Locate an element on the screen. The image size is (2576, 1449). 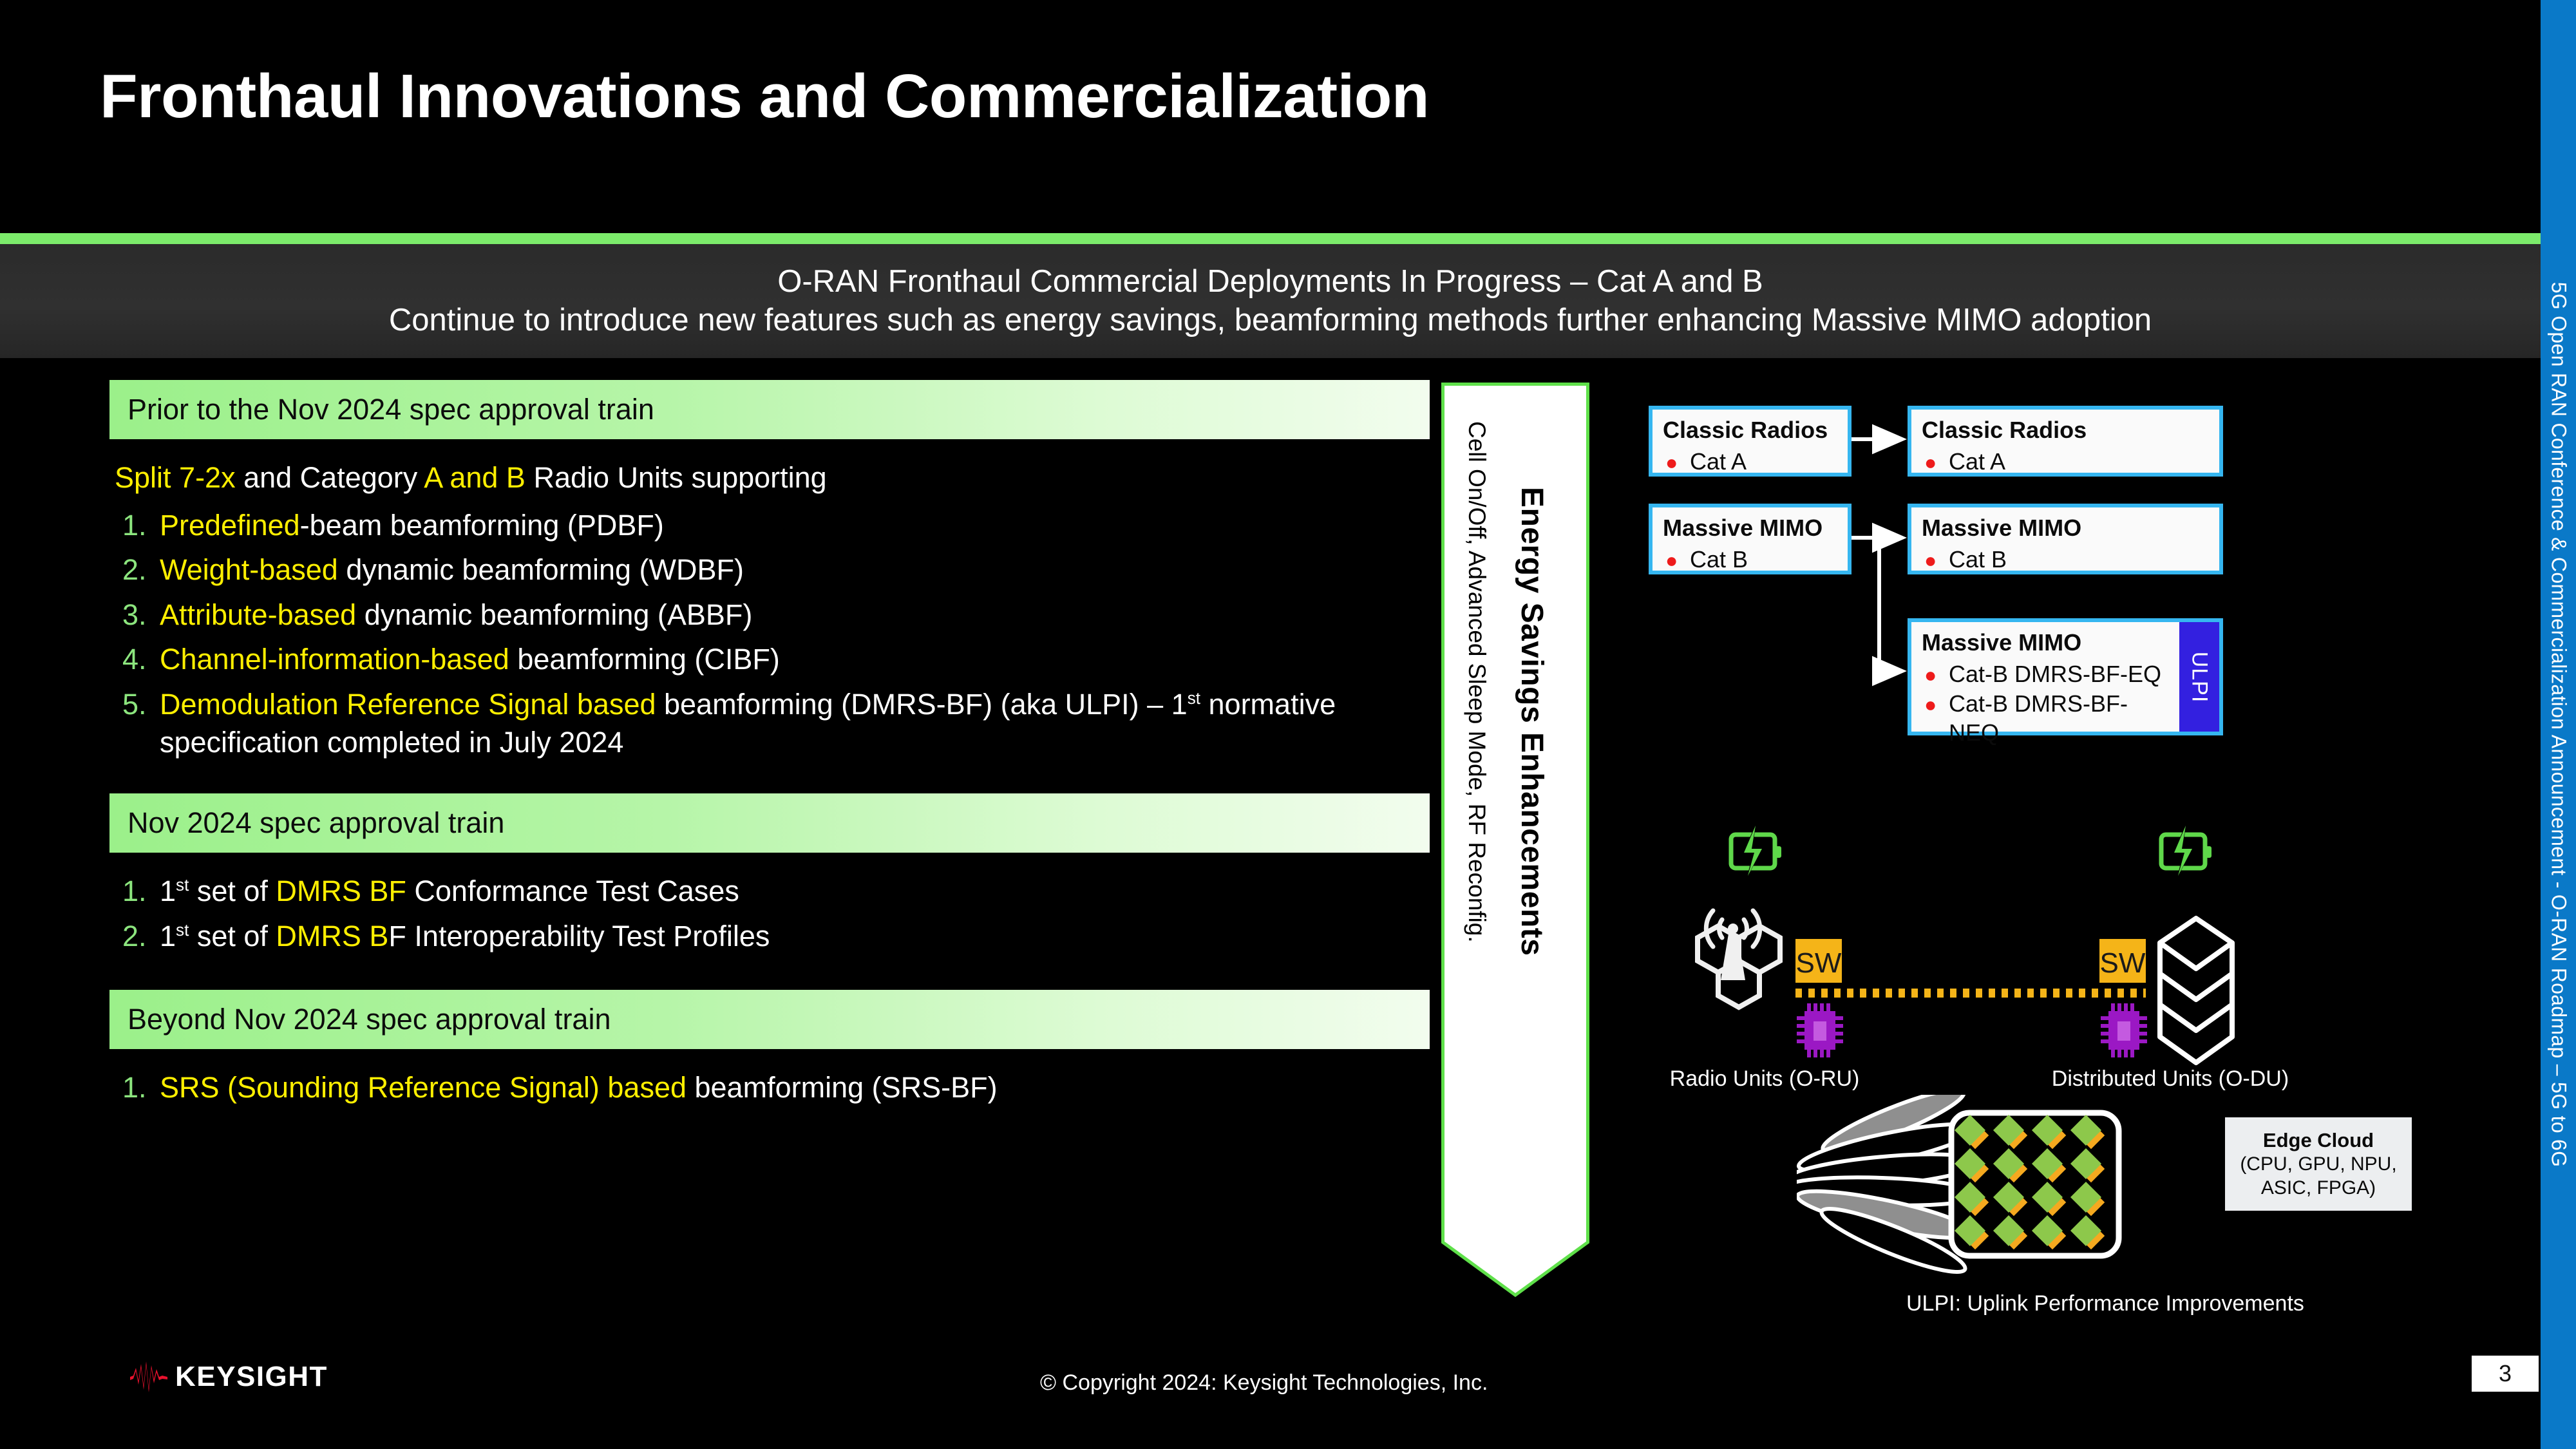
item-0-1-run-1: dynamic beamforming (WDBF) is located at coordinates (540, 570).